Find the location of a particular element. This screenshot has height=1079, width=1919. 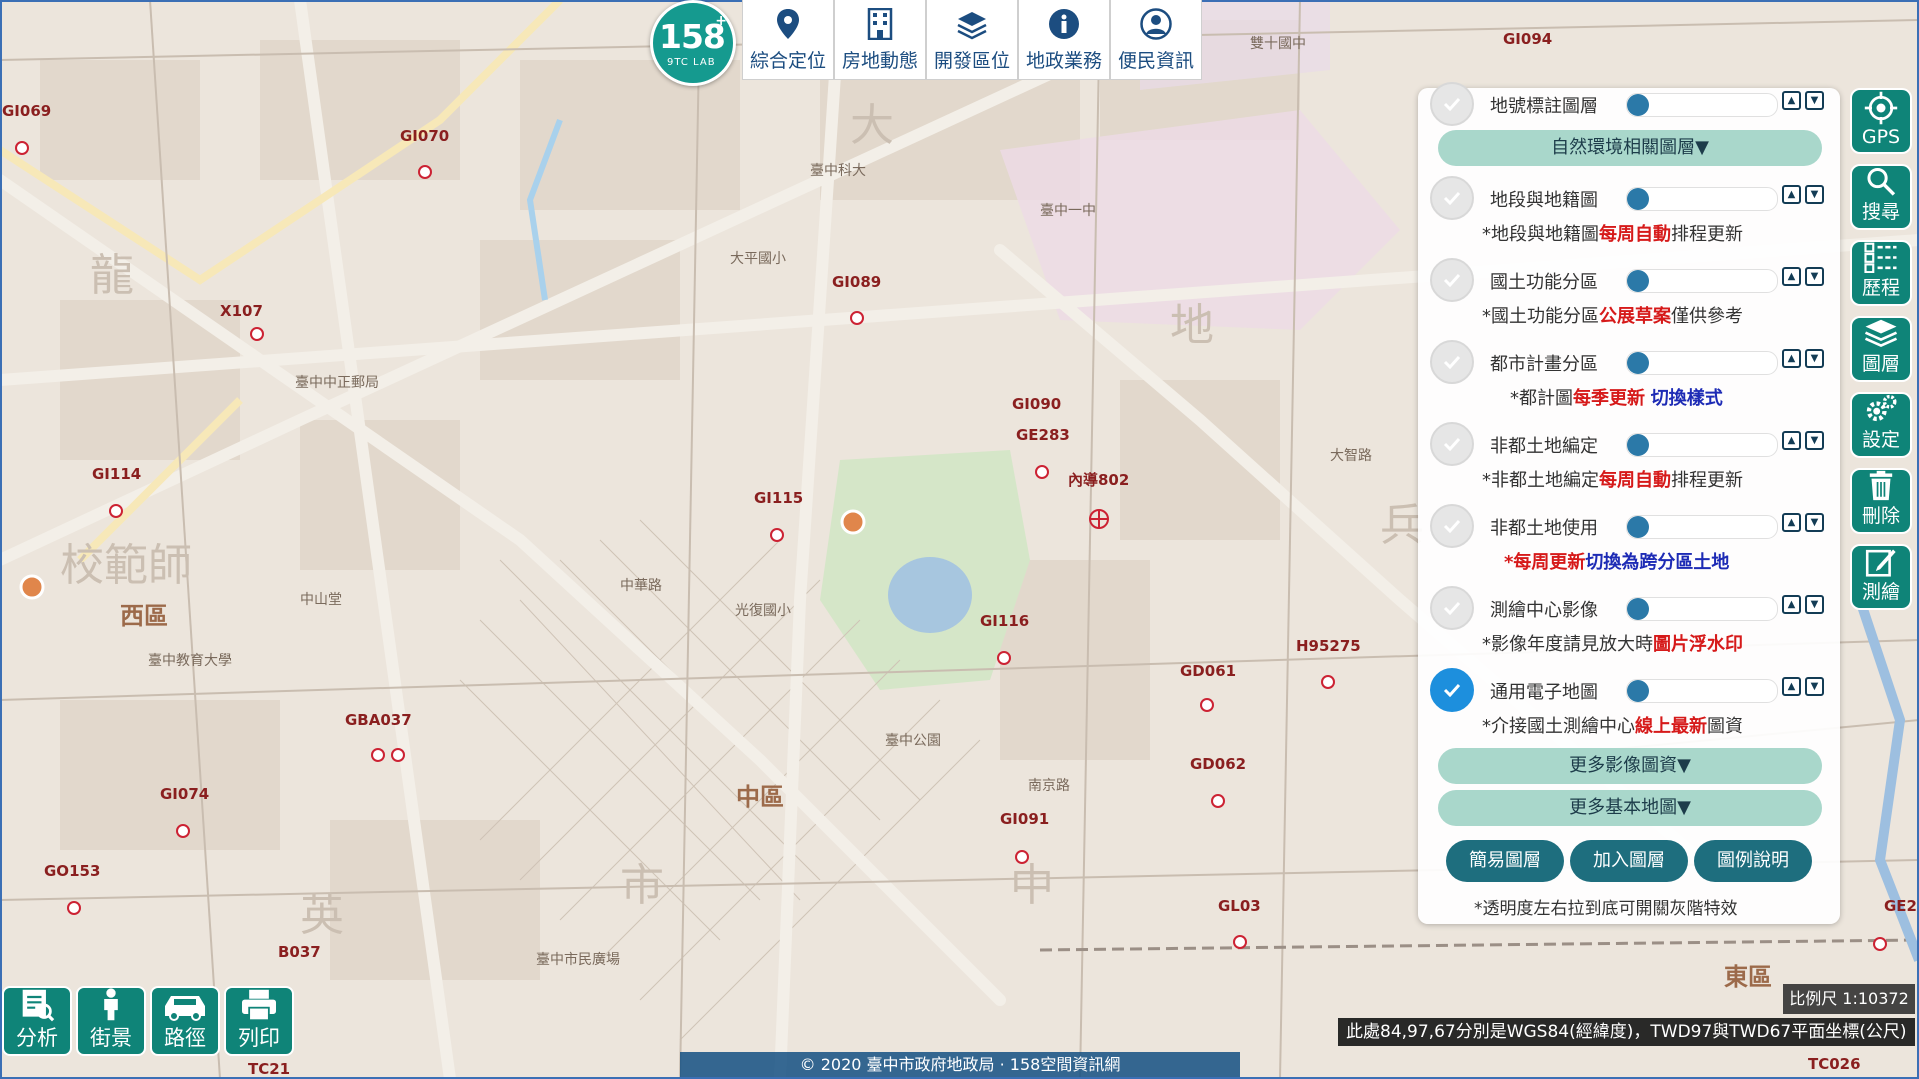

site-logo: 158 + 9TC LAB is located at coordinates (693, 43).